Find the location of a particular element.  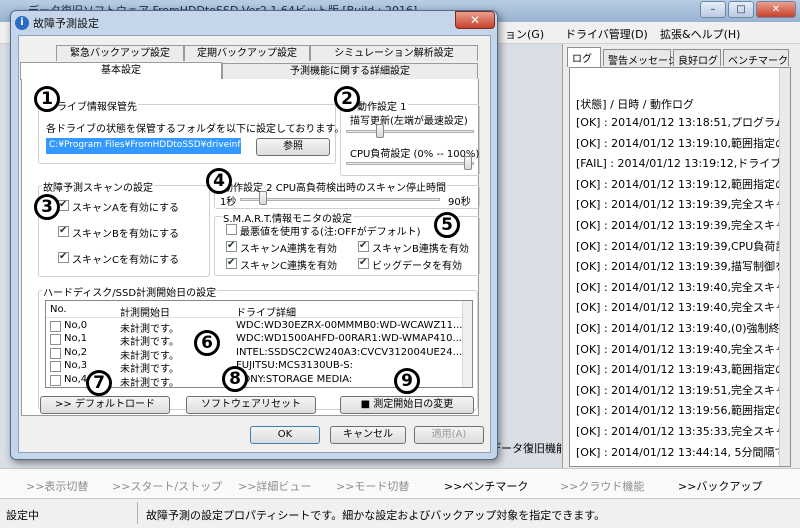

menu-help: 拡張&ヘルプ(H) is located at coordinates (700, 34).